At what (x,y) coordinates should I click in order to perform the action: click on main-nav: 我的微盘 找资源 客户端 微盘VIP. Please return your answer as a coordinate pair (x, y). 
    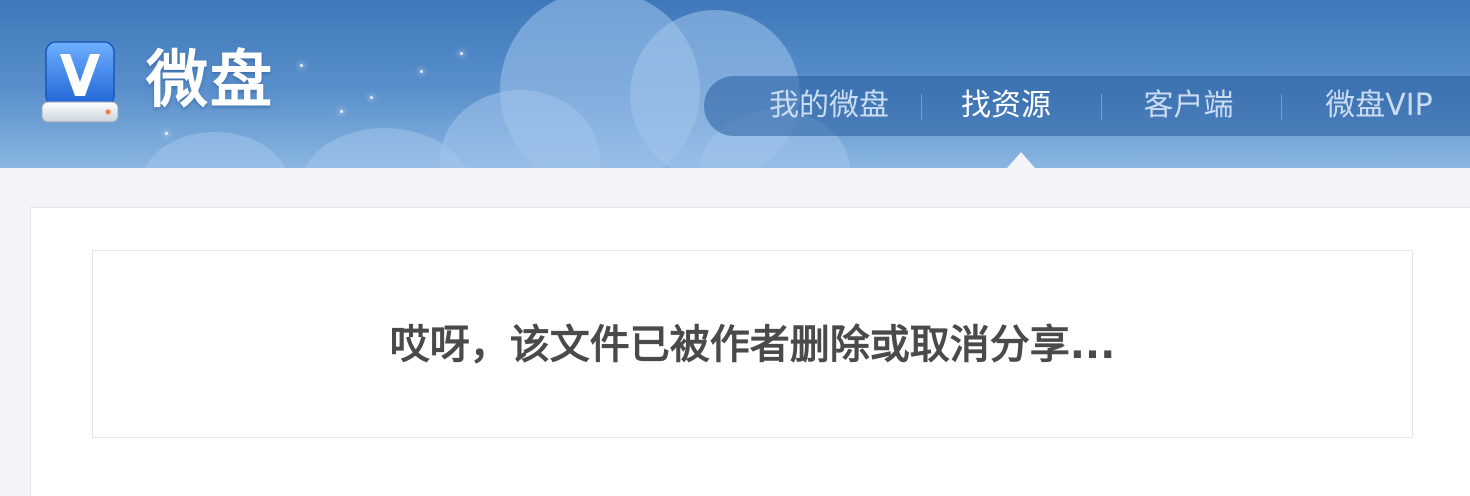
    Looking at the image, I should click on (1087, 106).